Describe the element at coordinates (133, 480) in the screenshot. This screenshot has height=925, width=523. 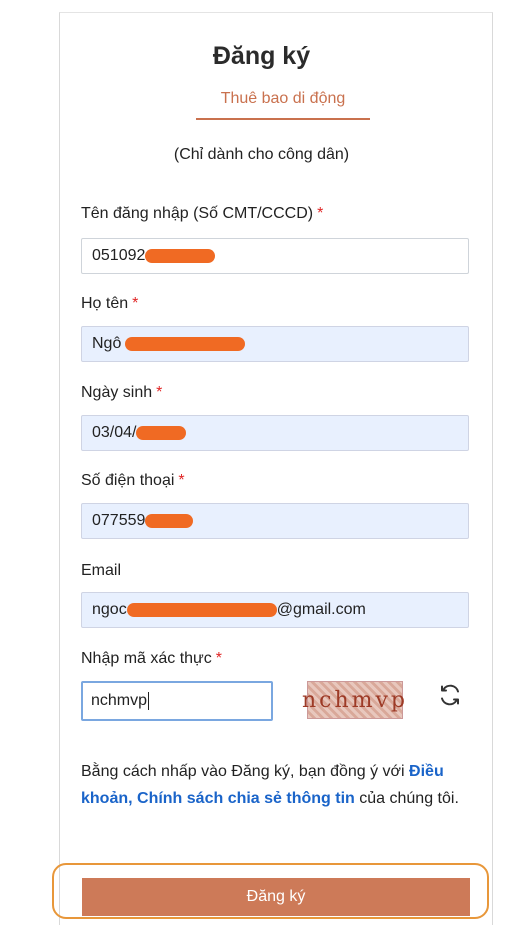
I see `phone-label: Số điện thoại *` at that location.